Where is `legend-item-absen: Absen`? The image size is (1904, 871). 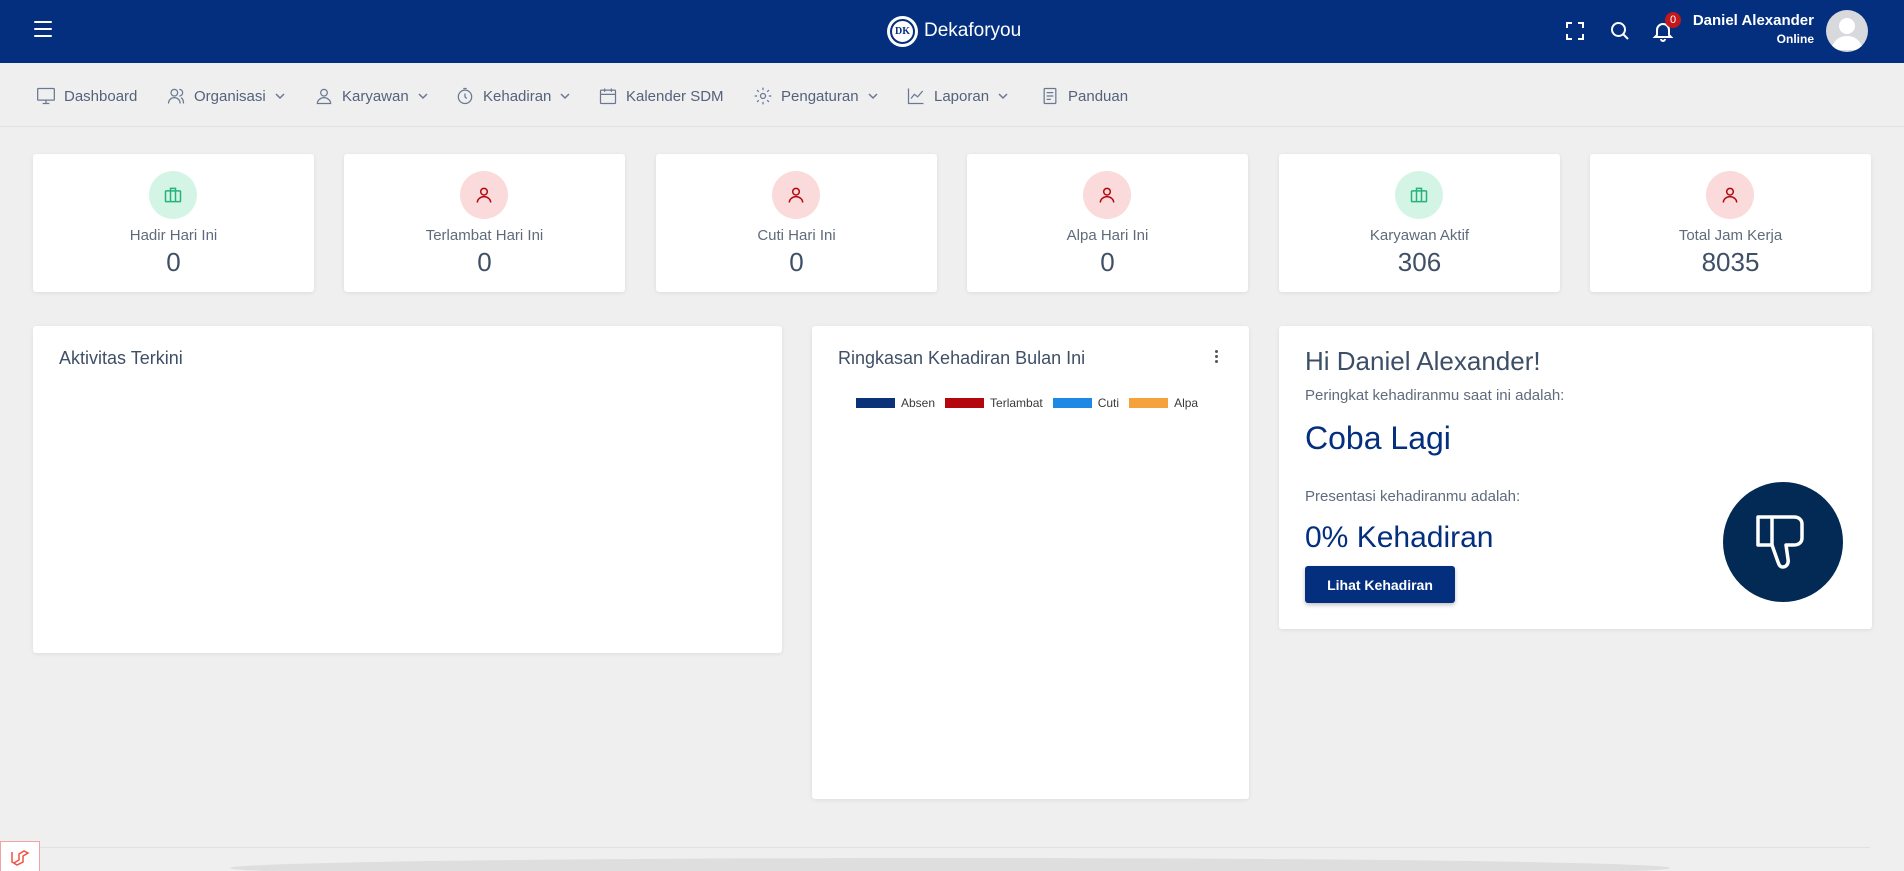
legend-item-absen: Absen is located at coordinates (895, 403).